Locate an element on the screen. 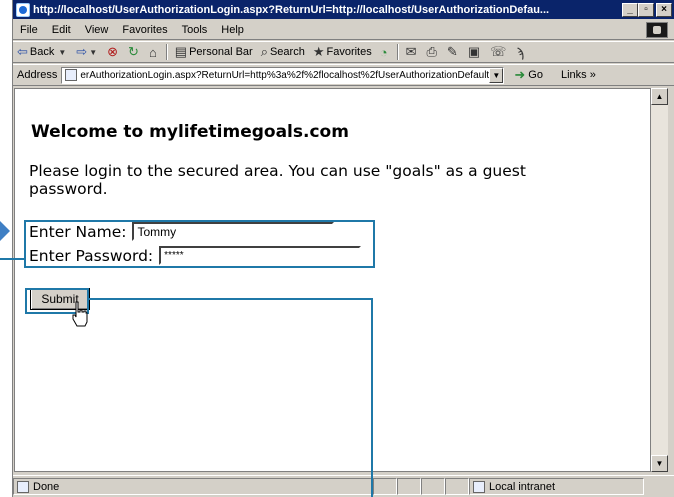 This screenshot has width=674, height=497. back-label: Back is located at coordinates (42, 52).